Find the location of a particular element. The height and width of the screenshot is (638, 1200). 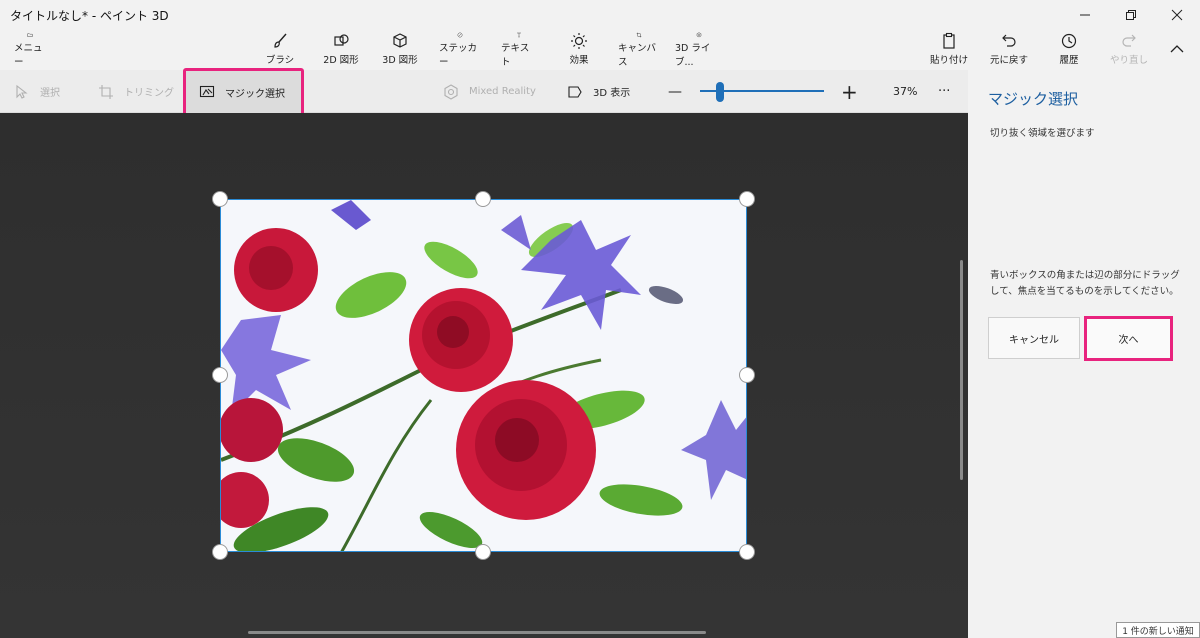

sticker-icon is located at coordinates (460, 35).